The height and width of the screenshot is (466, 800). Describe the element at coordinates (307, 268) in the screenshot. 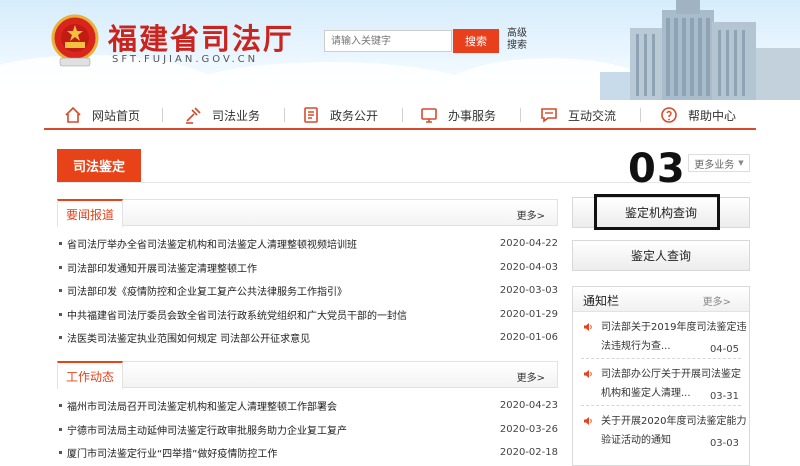

I see `list-item: 司法部印发通知开展司法鉴定清理整顿工作 2020-04-03` at that location.